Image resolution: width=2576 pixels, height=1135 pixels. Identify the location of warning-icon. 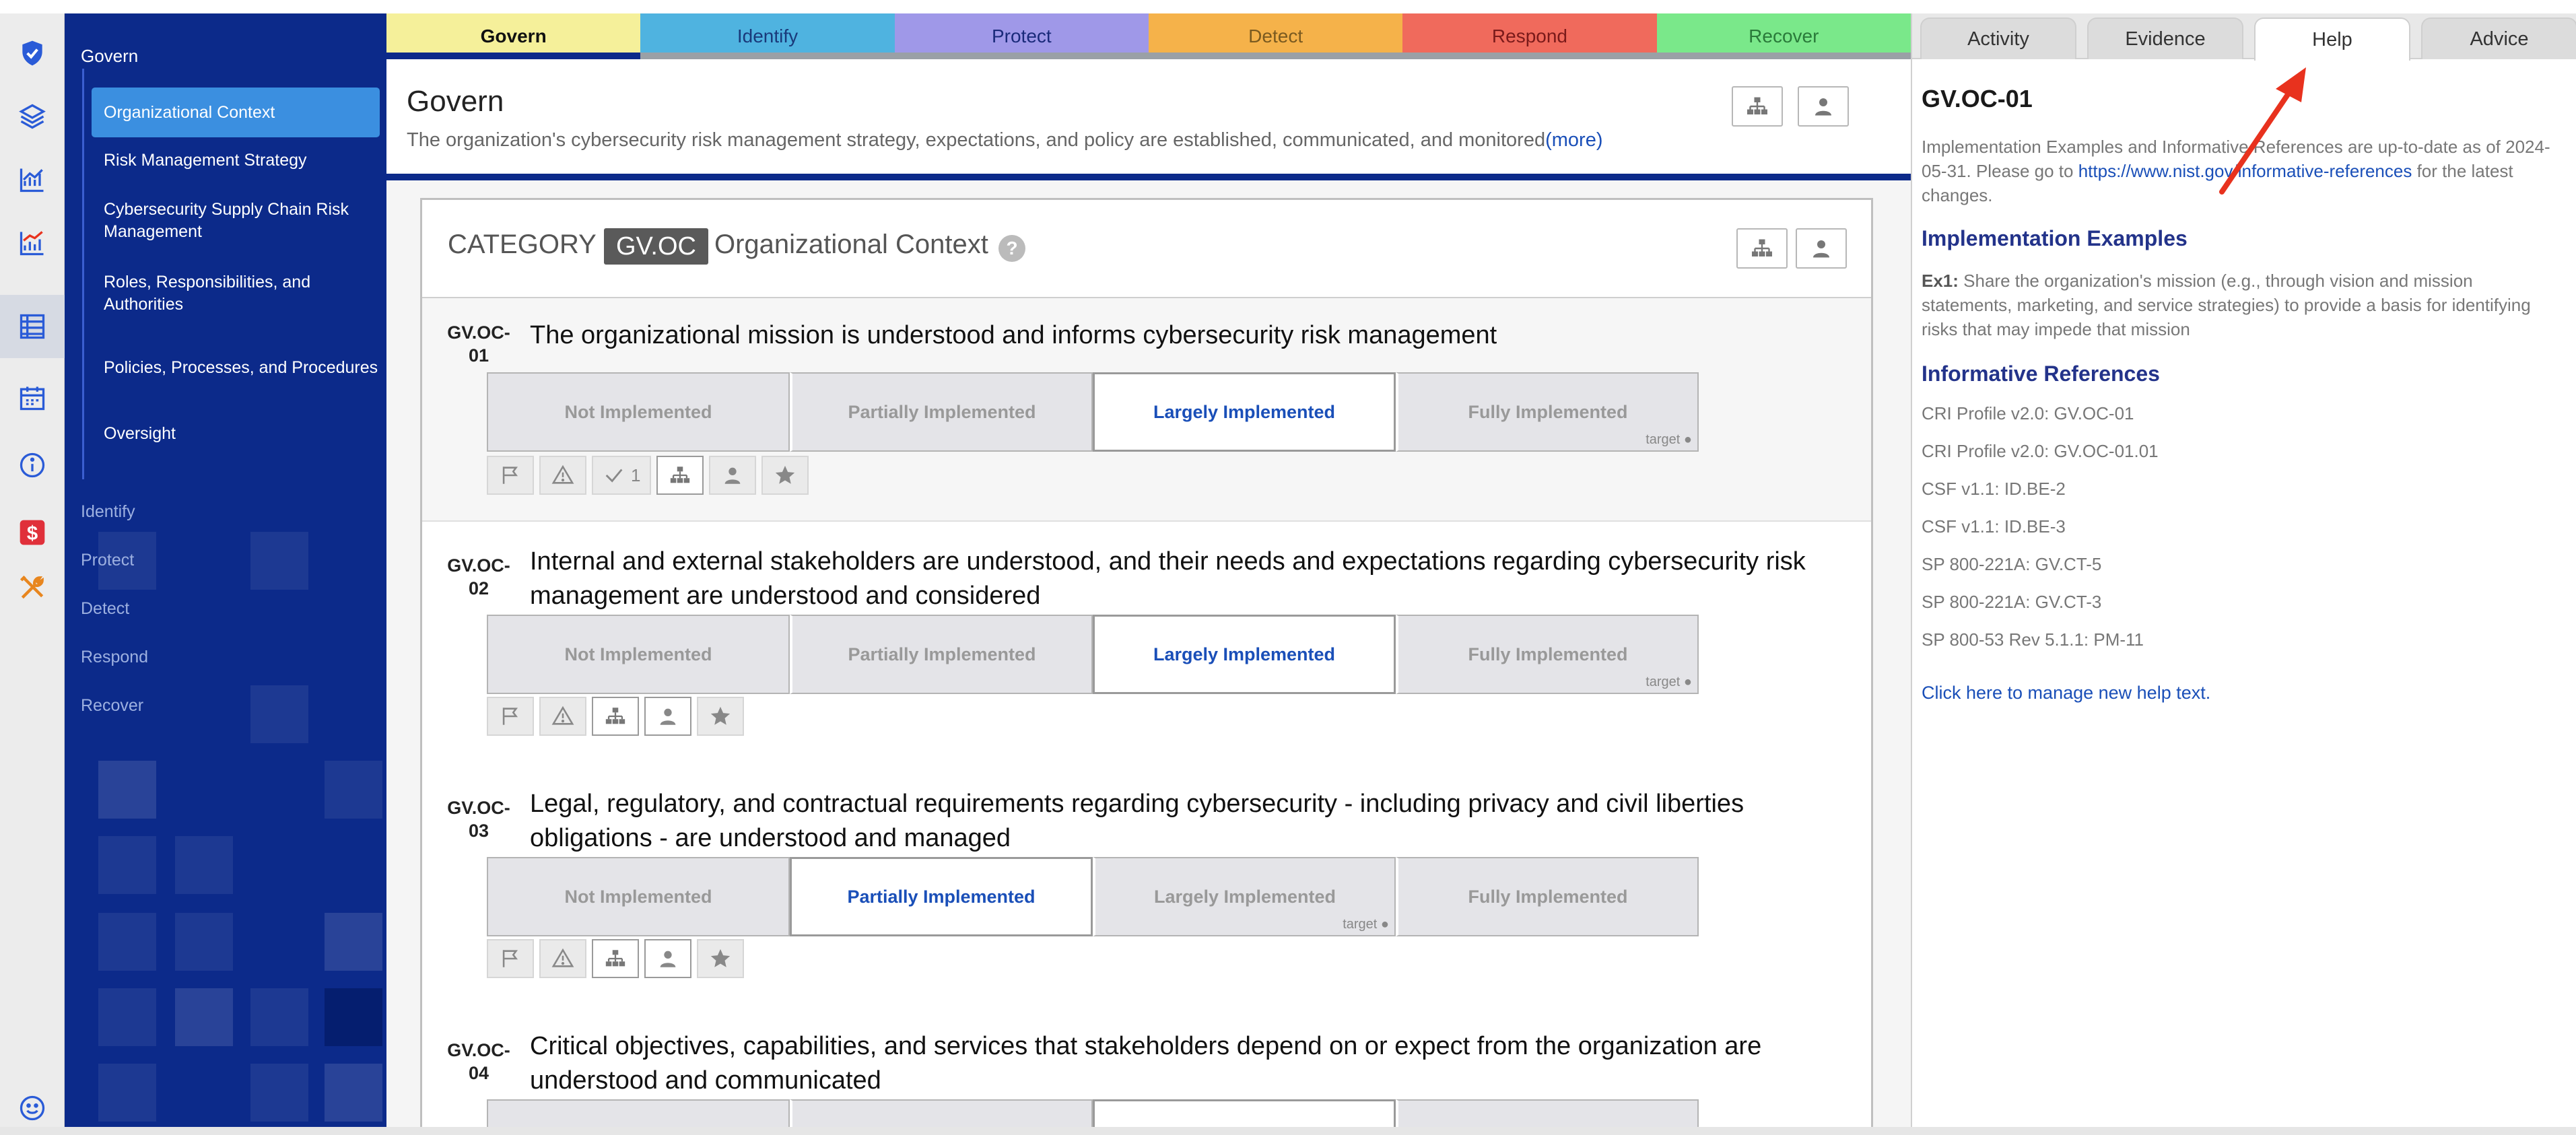
(562, 958).